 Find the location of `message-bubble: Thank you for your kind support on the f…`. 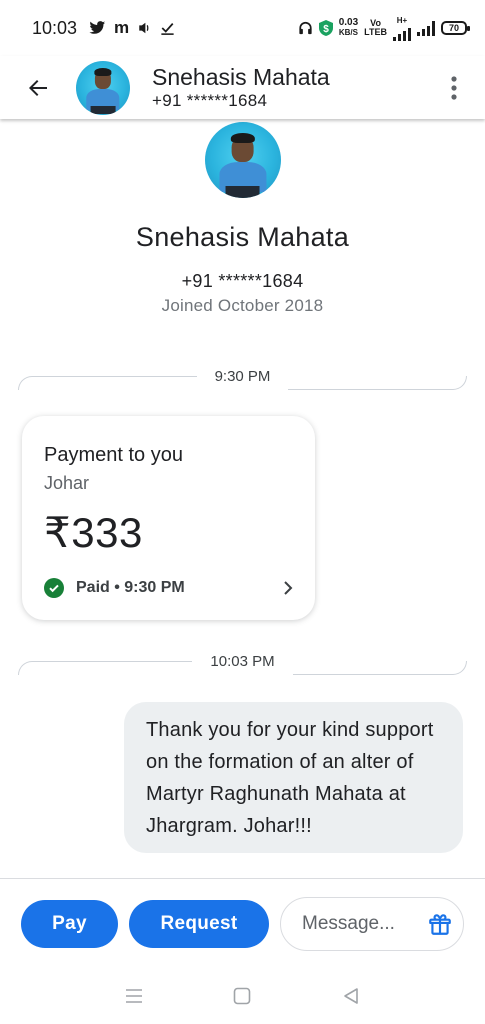

message-bubble: Thank you for your kind support on the f… is located at coordinates (293, 777).